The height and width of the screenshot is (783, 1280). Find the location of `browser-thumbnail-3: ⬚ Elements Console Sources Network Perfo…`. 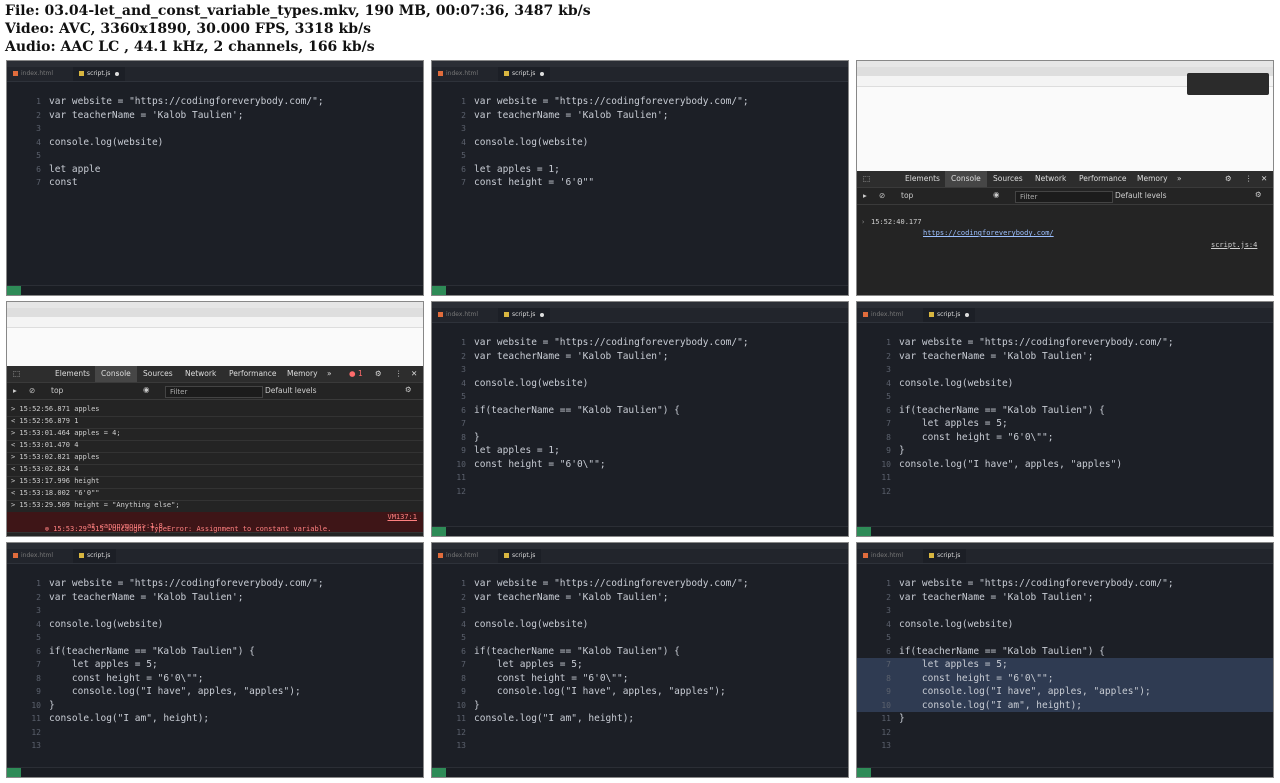

browser-thumbnail-3: ⬚ Elements Console Sources Network Perfo… is located at coordinates (1065, 178).